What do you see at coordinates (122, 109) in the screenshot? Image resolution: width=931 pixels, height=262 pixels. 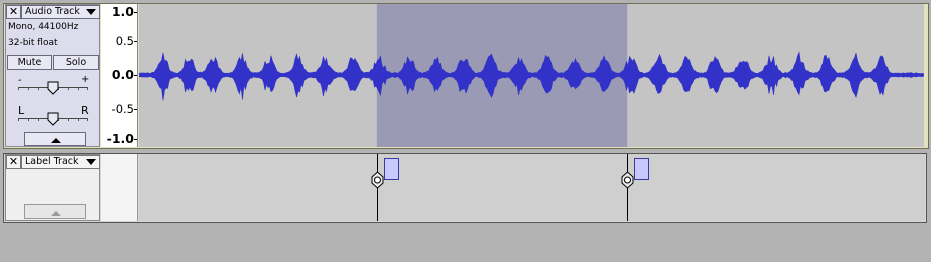 I see `y-axis-label: -0.5` at bounding box center [122, 109].